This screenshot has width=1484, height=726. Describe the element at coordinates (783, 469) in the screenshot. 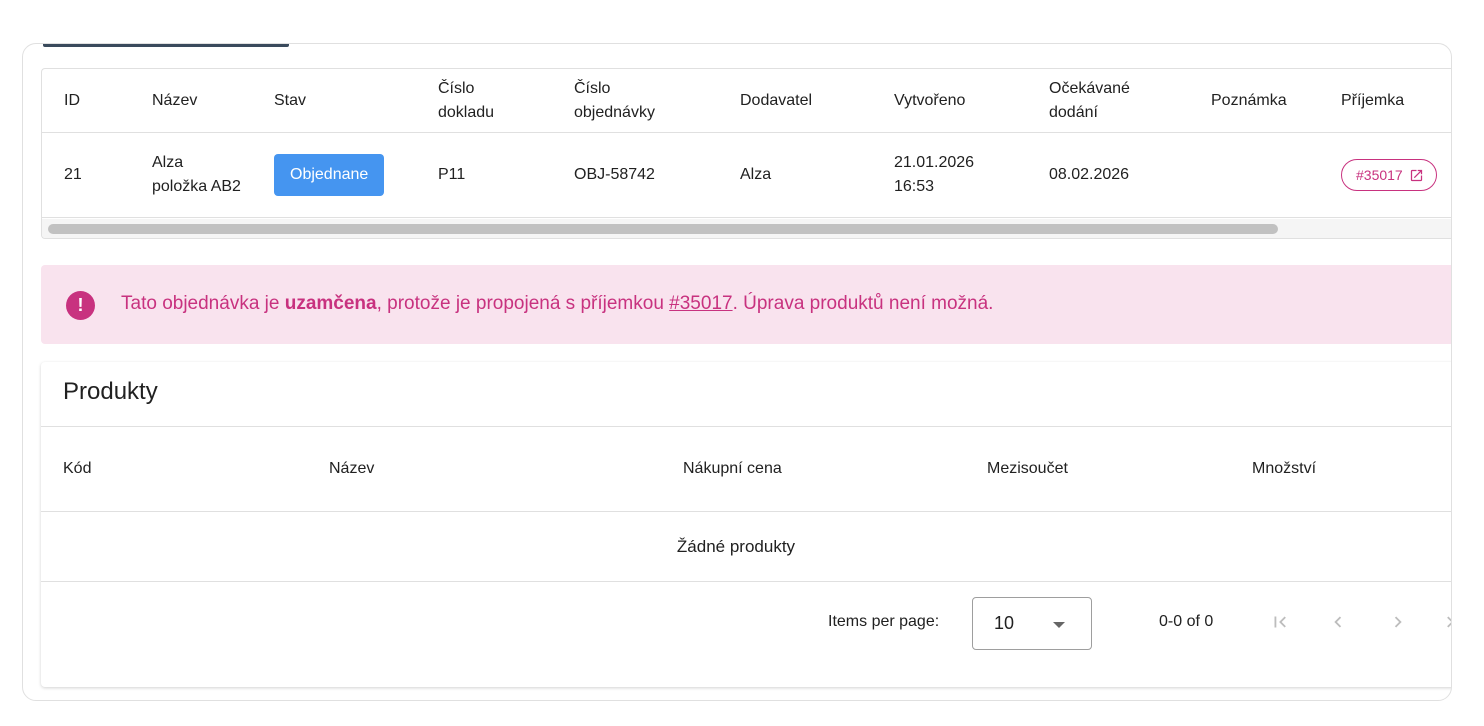

I see `header-purchase-price: Nákupní cena` at that location.